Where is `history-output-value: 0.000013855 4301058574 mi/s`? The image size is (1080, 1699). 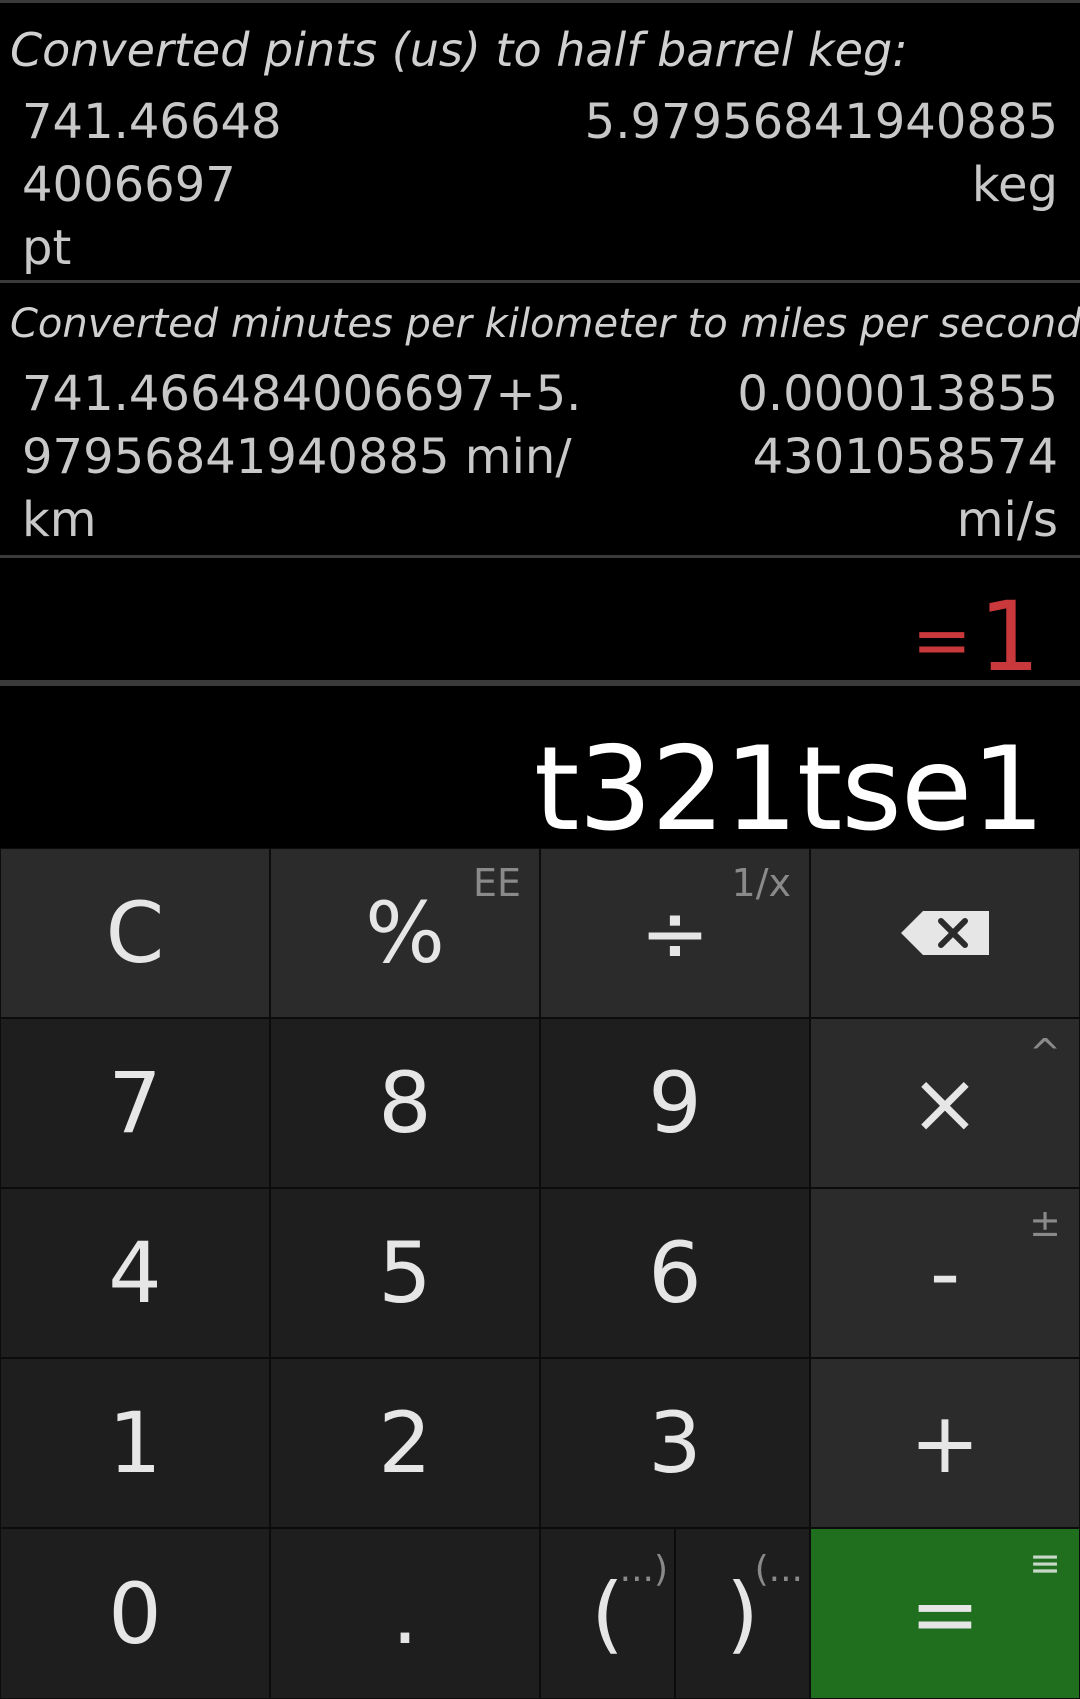
history-output-value: 0.000013855 4301058574 mi/s is located at coordinates (897, 457).